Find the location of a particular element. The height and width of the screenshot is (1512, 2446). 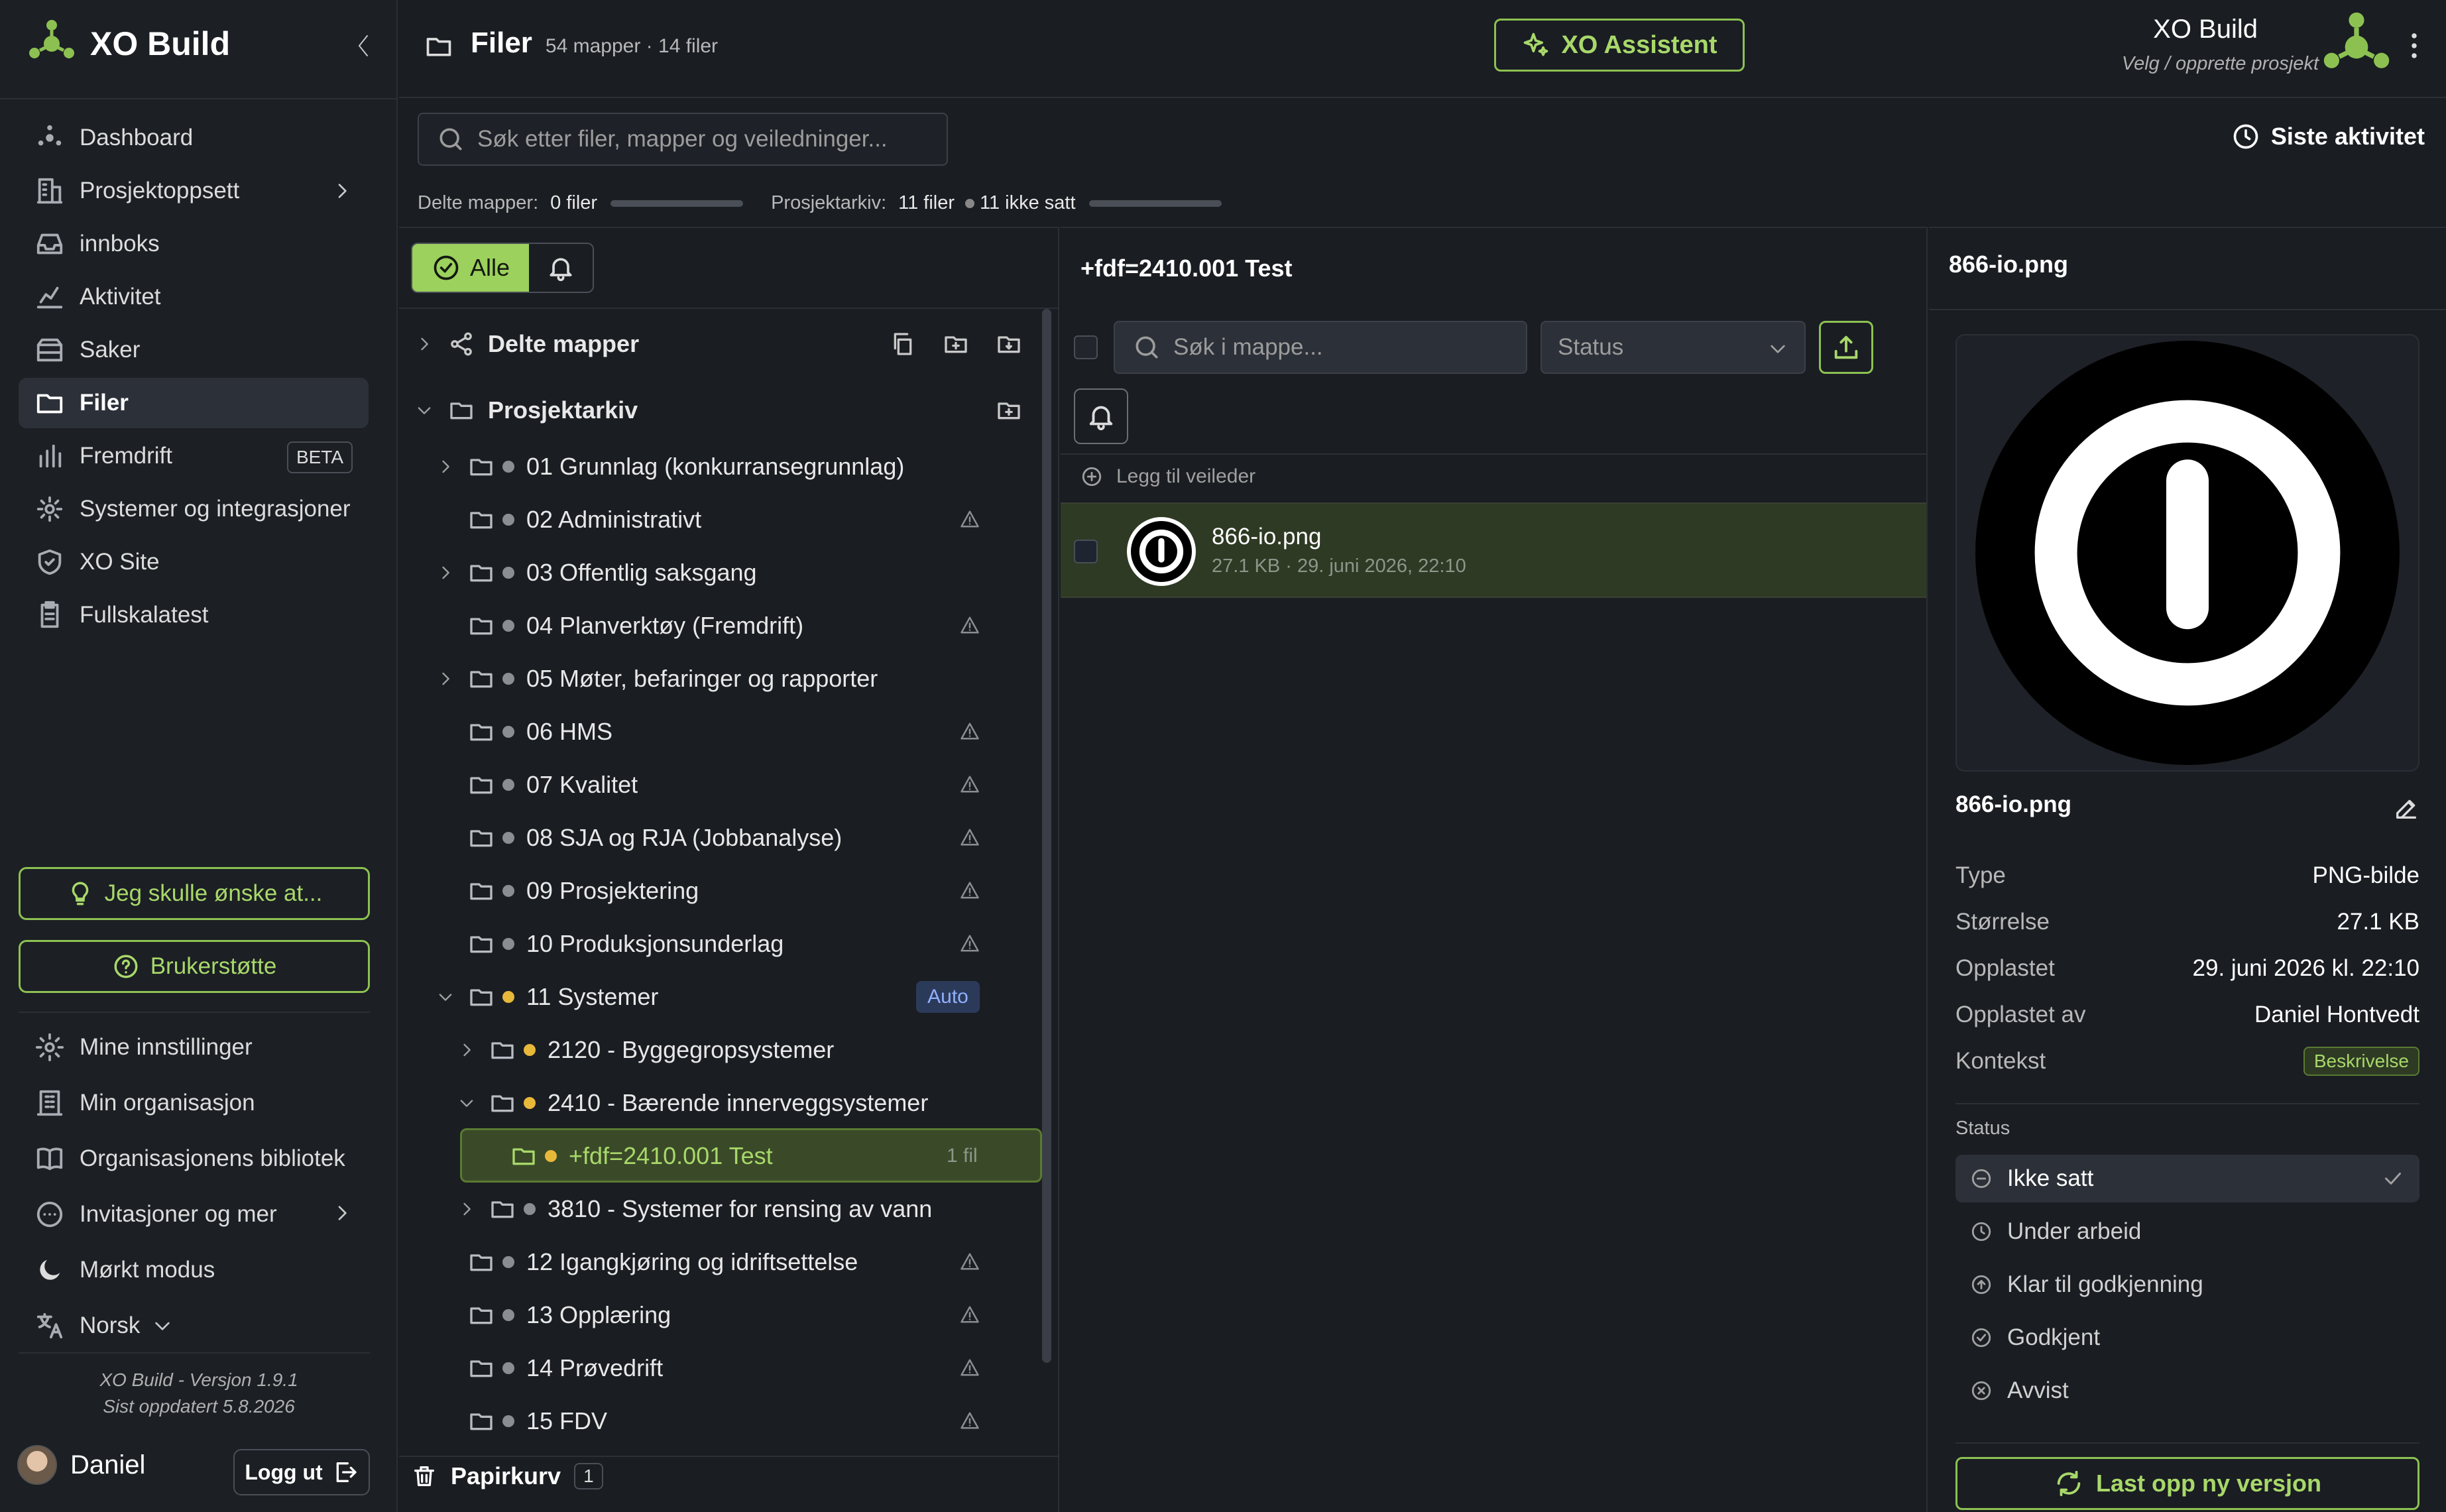

folder-row: 12 Igangkjøring og idriftsettelse is located at coordinates (663, 1262).